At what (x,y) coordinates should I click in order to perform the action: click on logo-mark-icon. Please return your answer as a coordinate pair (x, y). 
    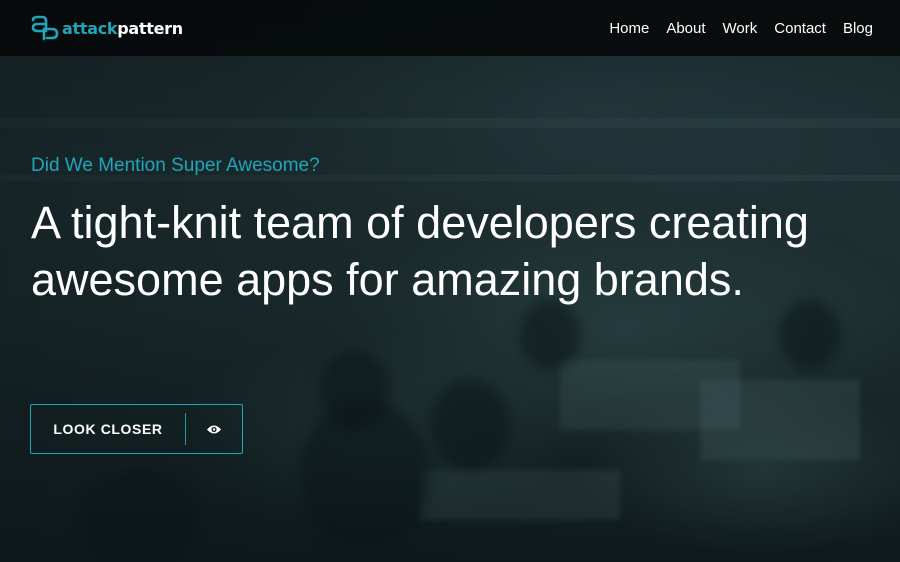
    Looking at the image, I should click on (45, 28).